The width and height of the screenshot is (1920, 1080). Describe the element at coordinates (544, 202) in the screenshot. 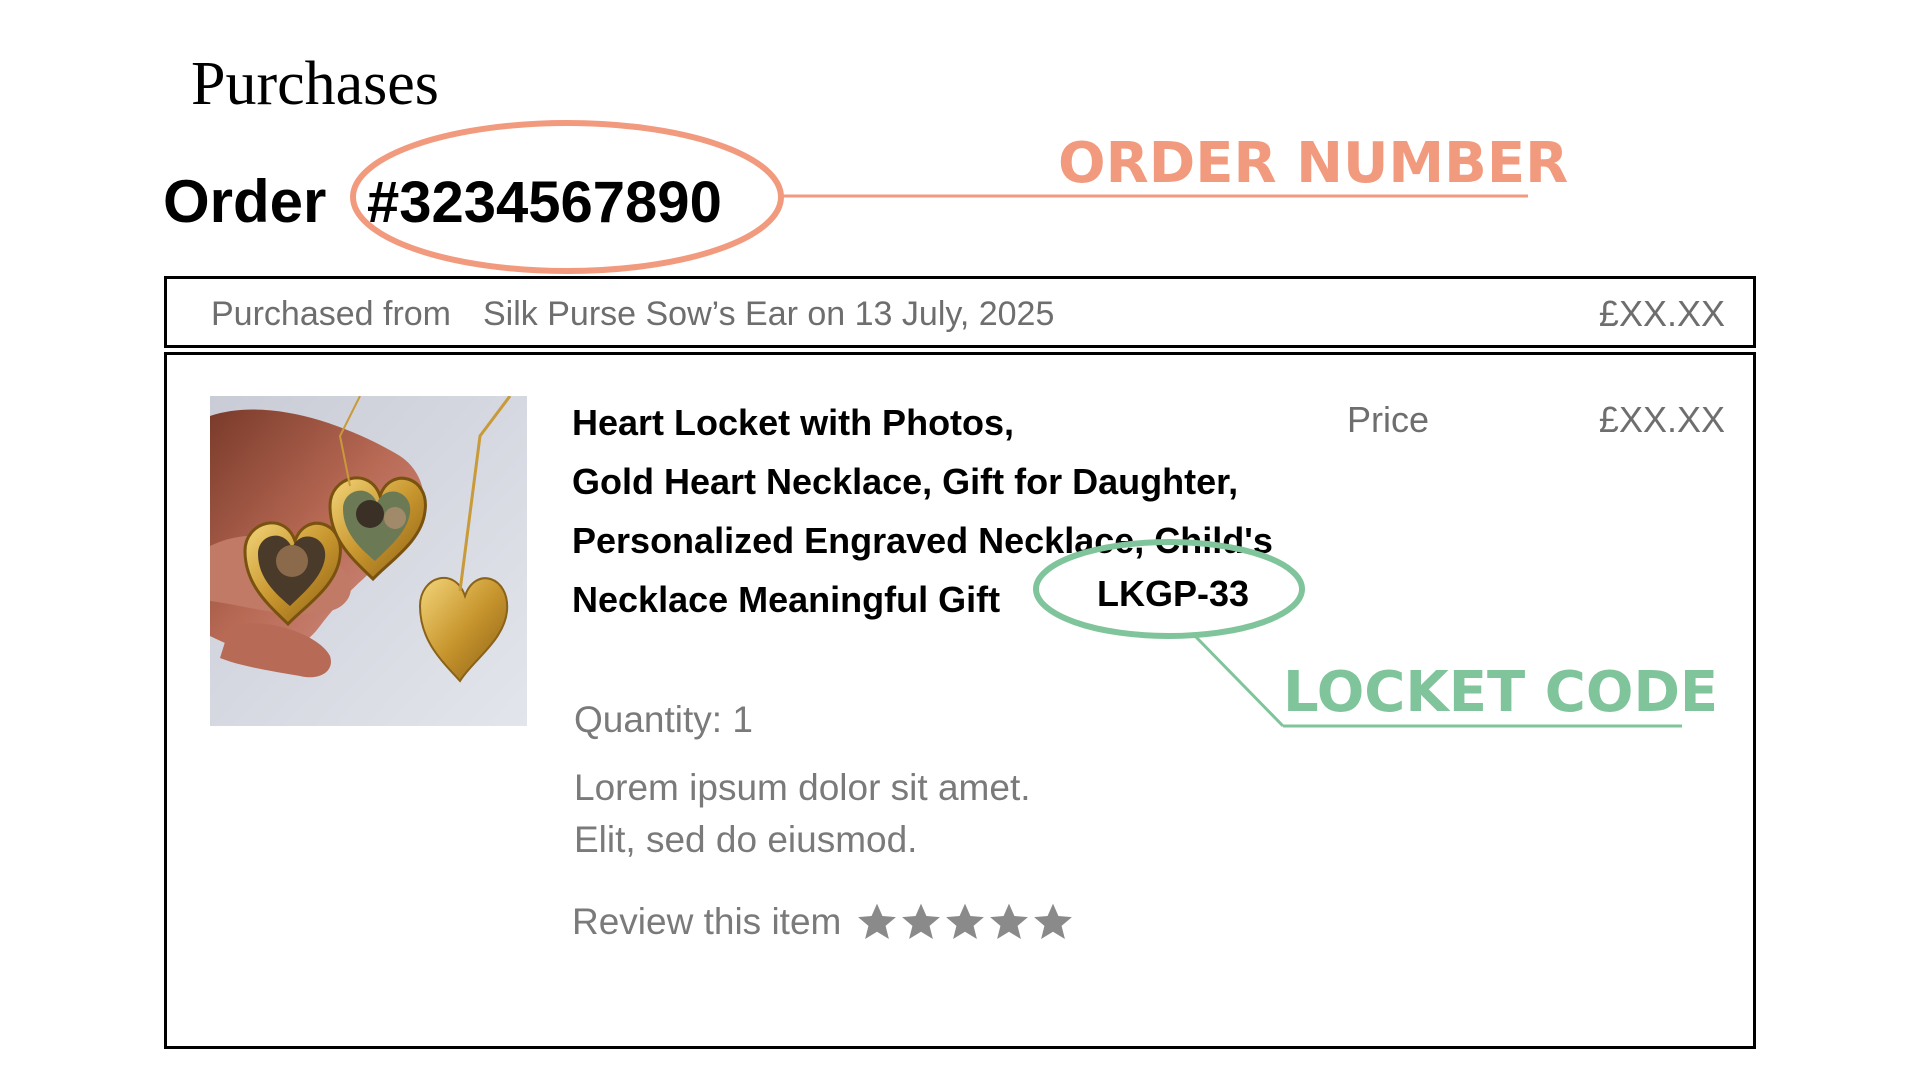

I see `order-number: #3234567890` at that location.